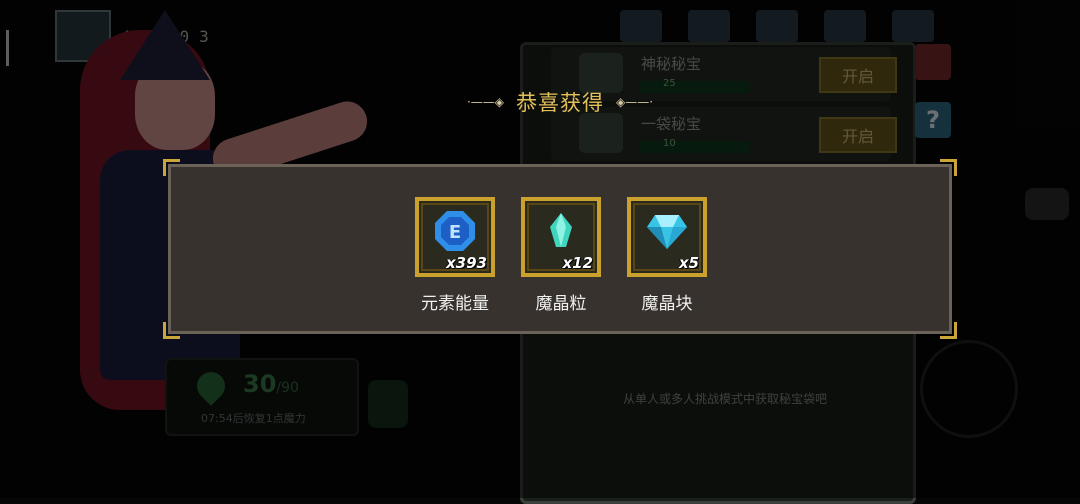 The height and width of the screenshot is (504, 1080). Describe the element at coordinates (260, 384) in the screenshot. I see `energy-current: 30` at that location.